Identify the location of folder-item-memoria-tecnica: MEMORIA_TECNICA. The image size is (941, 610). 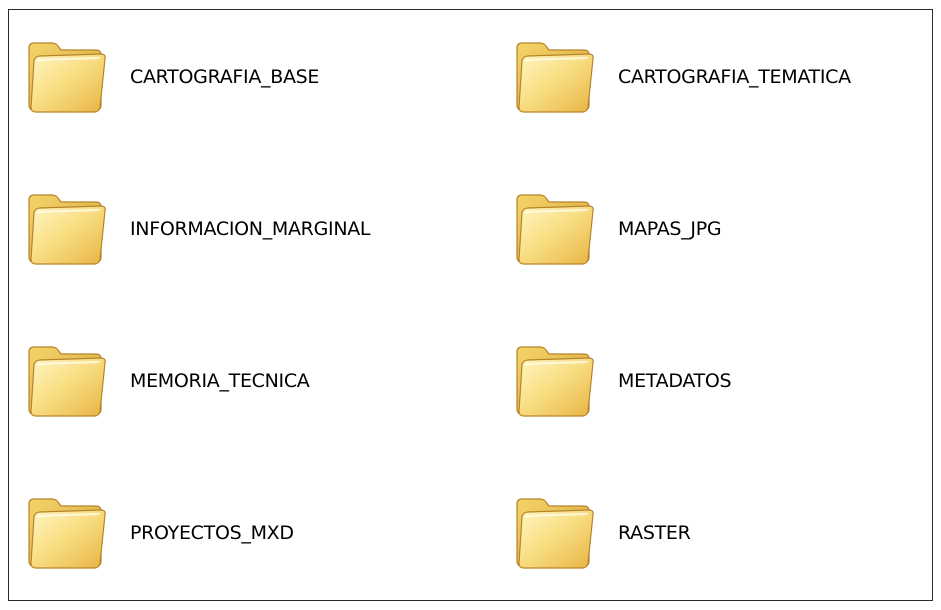
(168, 381).